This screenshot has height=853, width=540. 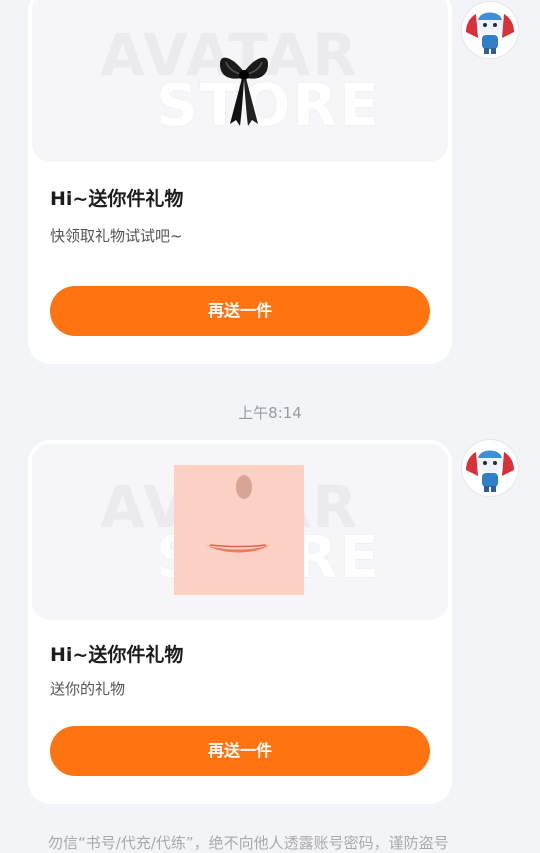 What do you see at coordinates (244, 91) in the screenshot?
I see `bow-icon` at bounding box center [244, 91].